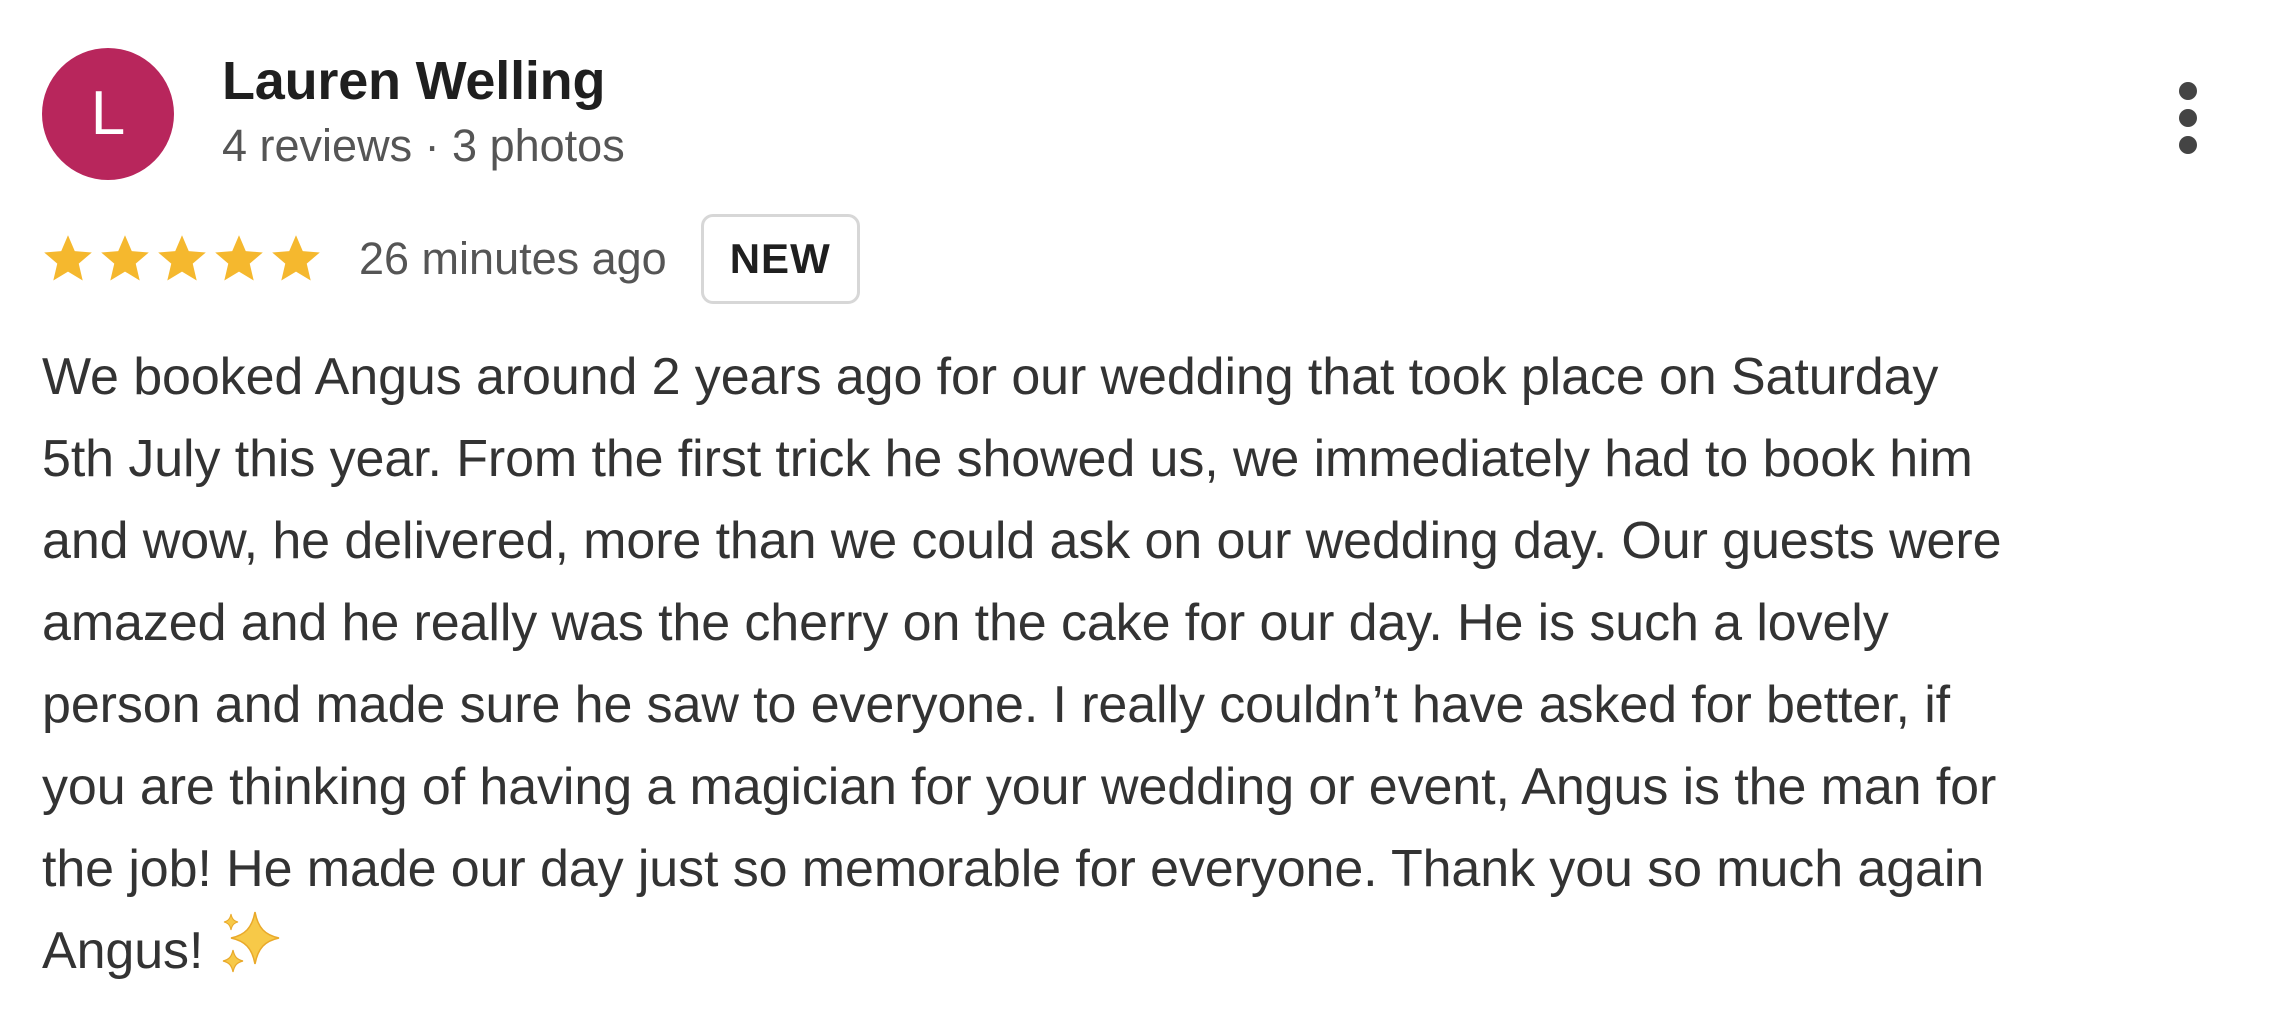 This screenshot has height=1036, width=2280. I want to click on review-time: 26 minutes ago, so click(513, 258).